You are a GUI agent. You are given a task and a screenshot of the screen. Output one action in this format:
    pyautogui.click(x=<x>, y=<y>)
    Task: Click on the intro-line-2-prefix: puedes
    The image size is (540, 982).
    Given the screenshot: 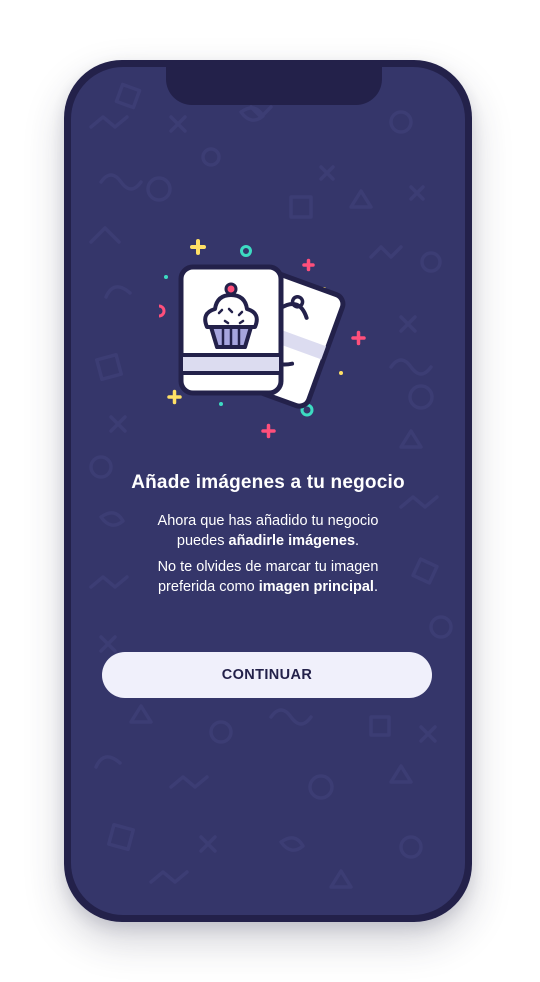 What is the action you would take?
    pyautogui.click(x=202, y=541)
    